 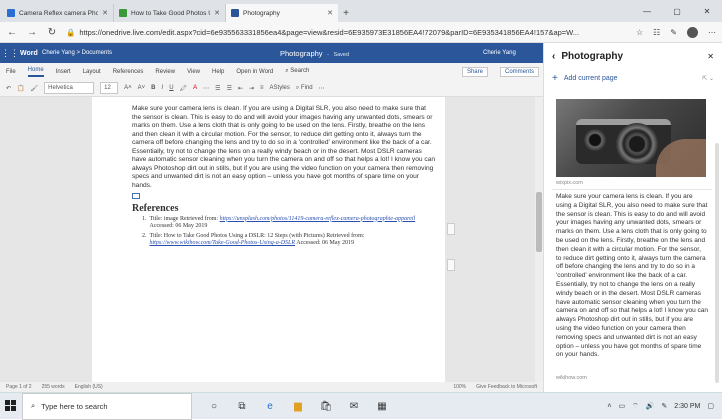 I want to click on doc-title: Photography - Saved, so click(x=352, y=53).